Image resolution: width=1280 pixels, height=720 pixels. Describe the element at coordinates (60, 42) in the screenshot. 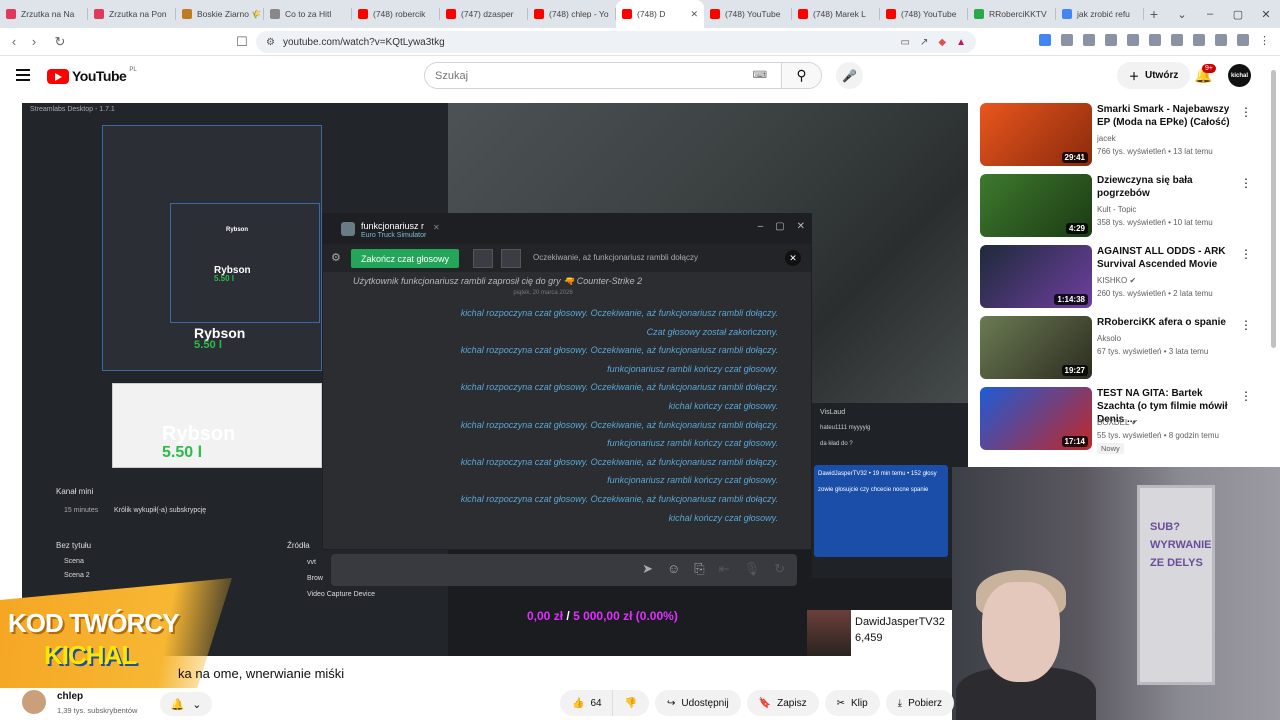

I see `reload-icon: ↻` at that location.